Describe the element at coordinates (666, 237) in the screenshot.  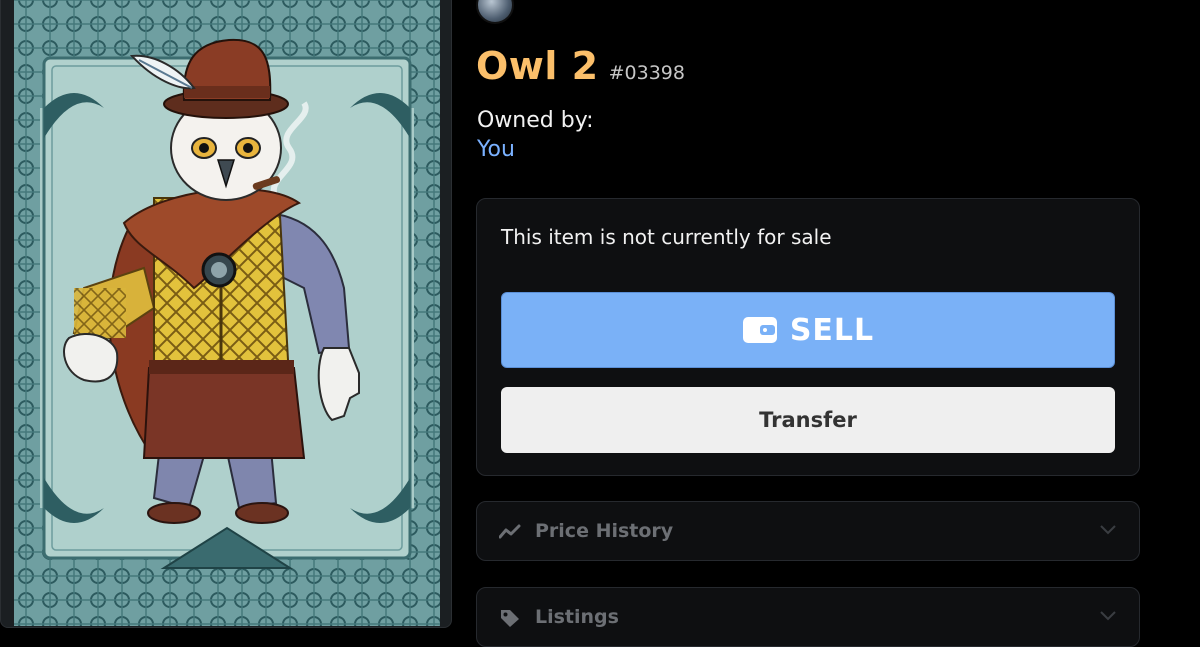
I see `sale-status-text: This item is not currently for sale` at that location.